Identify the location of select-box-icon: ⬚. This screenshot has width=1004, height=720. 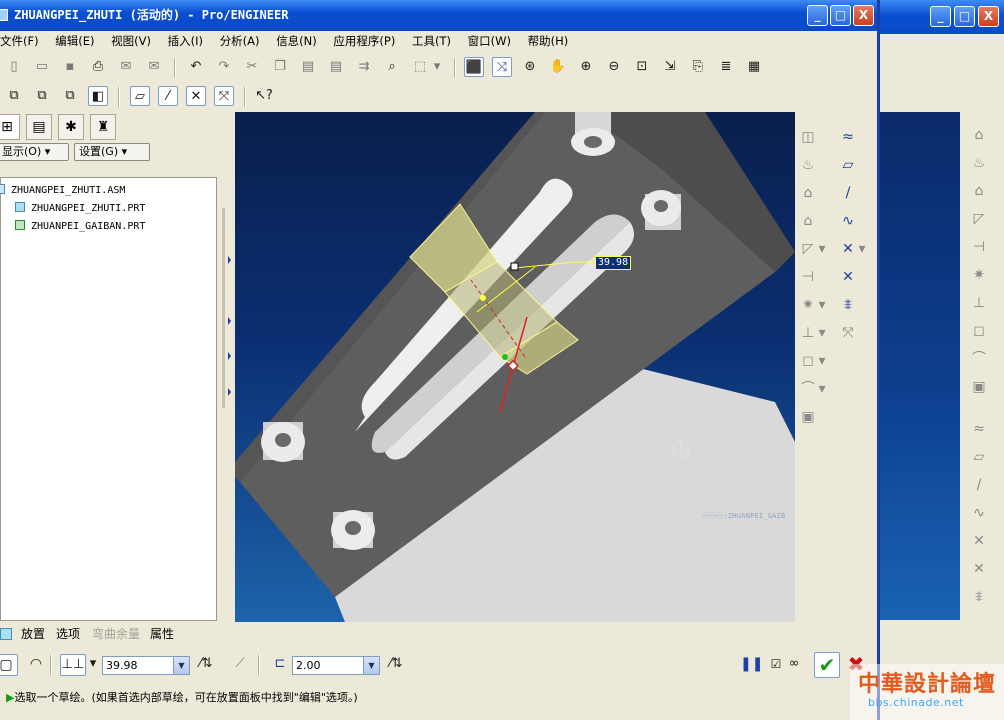
(420, 67).